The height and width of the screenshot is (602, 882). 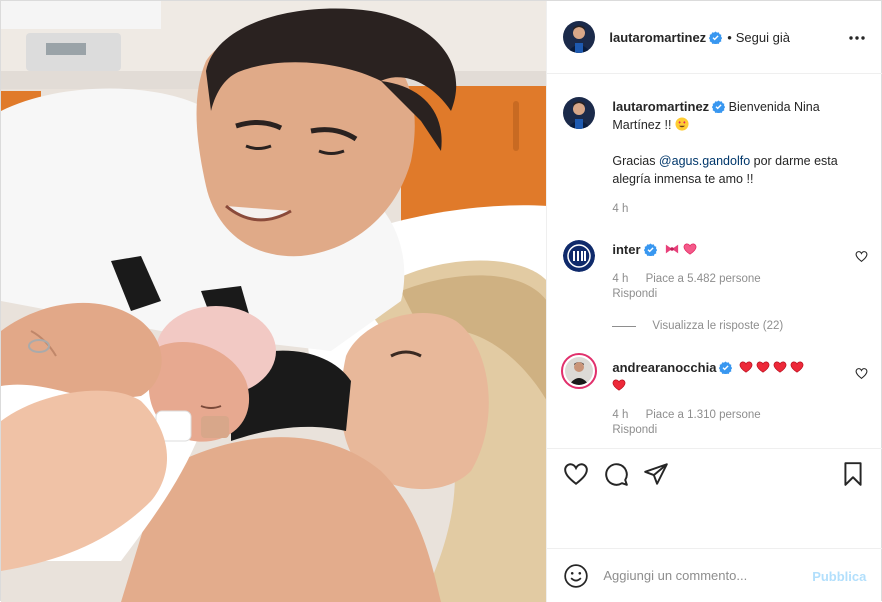 What do you see at coordinates (576, 474) in the screenshot?
I see `heart-icon` at bounding box center [576, 474].